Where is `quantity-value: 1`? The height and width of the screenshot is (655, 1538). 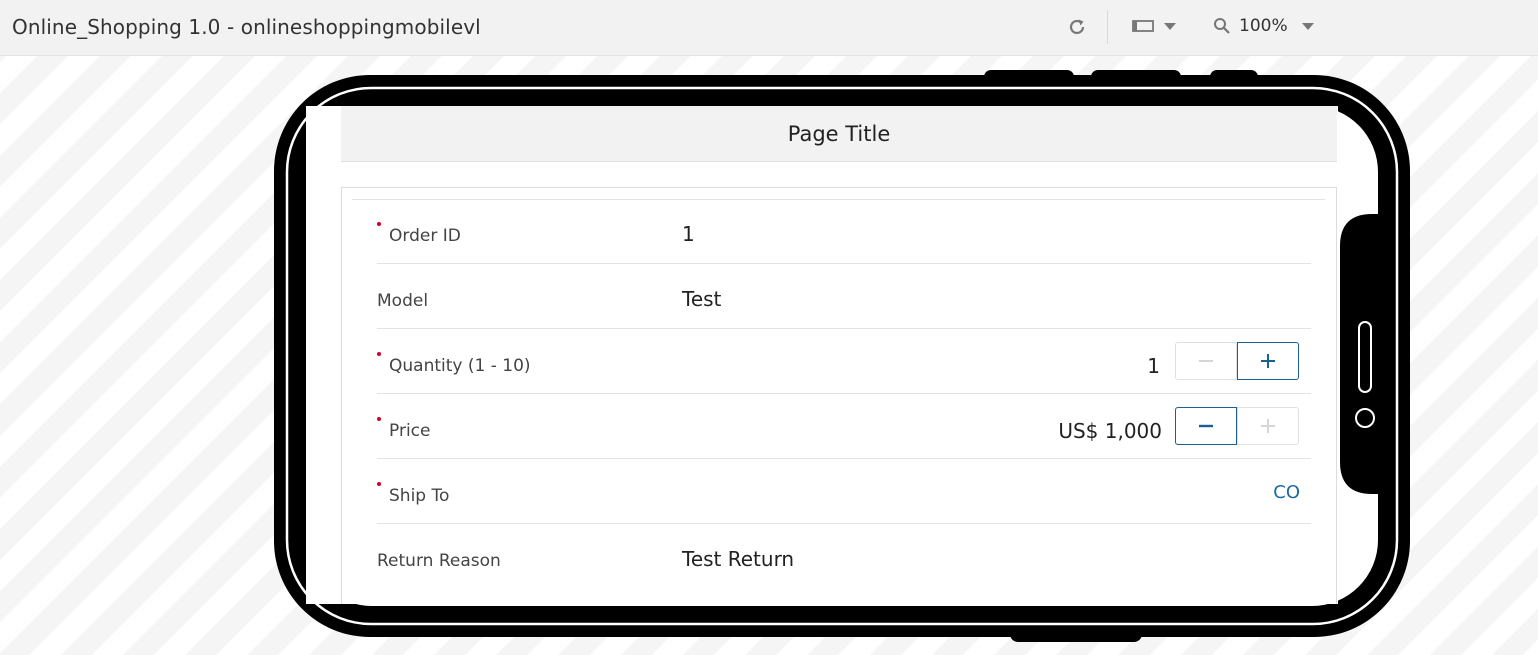
quantity-value: 1 is located at coordinates (1153, 366).